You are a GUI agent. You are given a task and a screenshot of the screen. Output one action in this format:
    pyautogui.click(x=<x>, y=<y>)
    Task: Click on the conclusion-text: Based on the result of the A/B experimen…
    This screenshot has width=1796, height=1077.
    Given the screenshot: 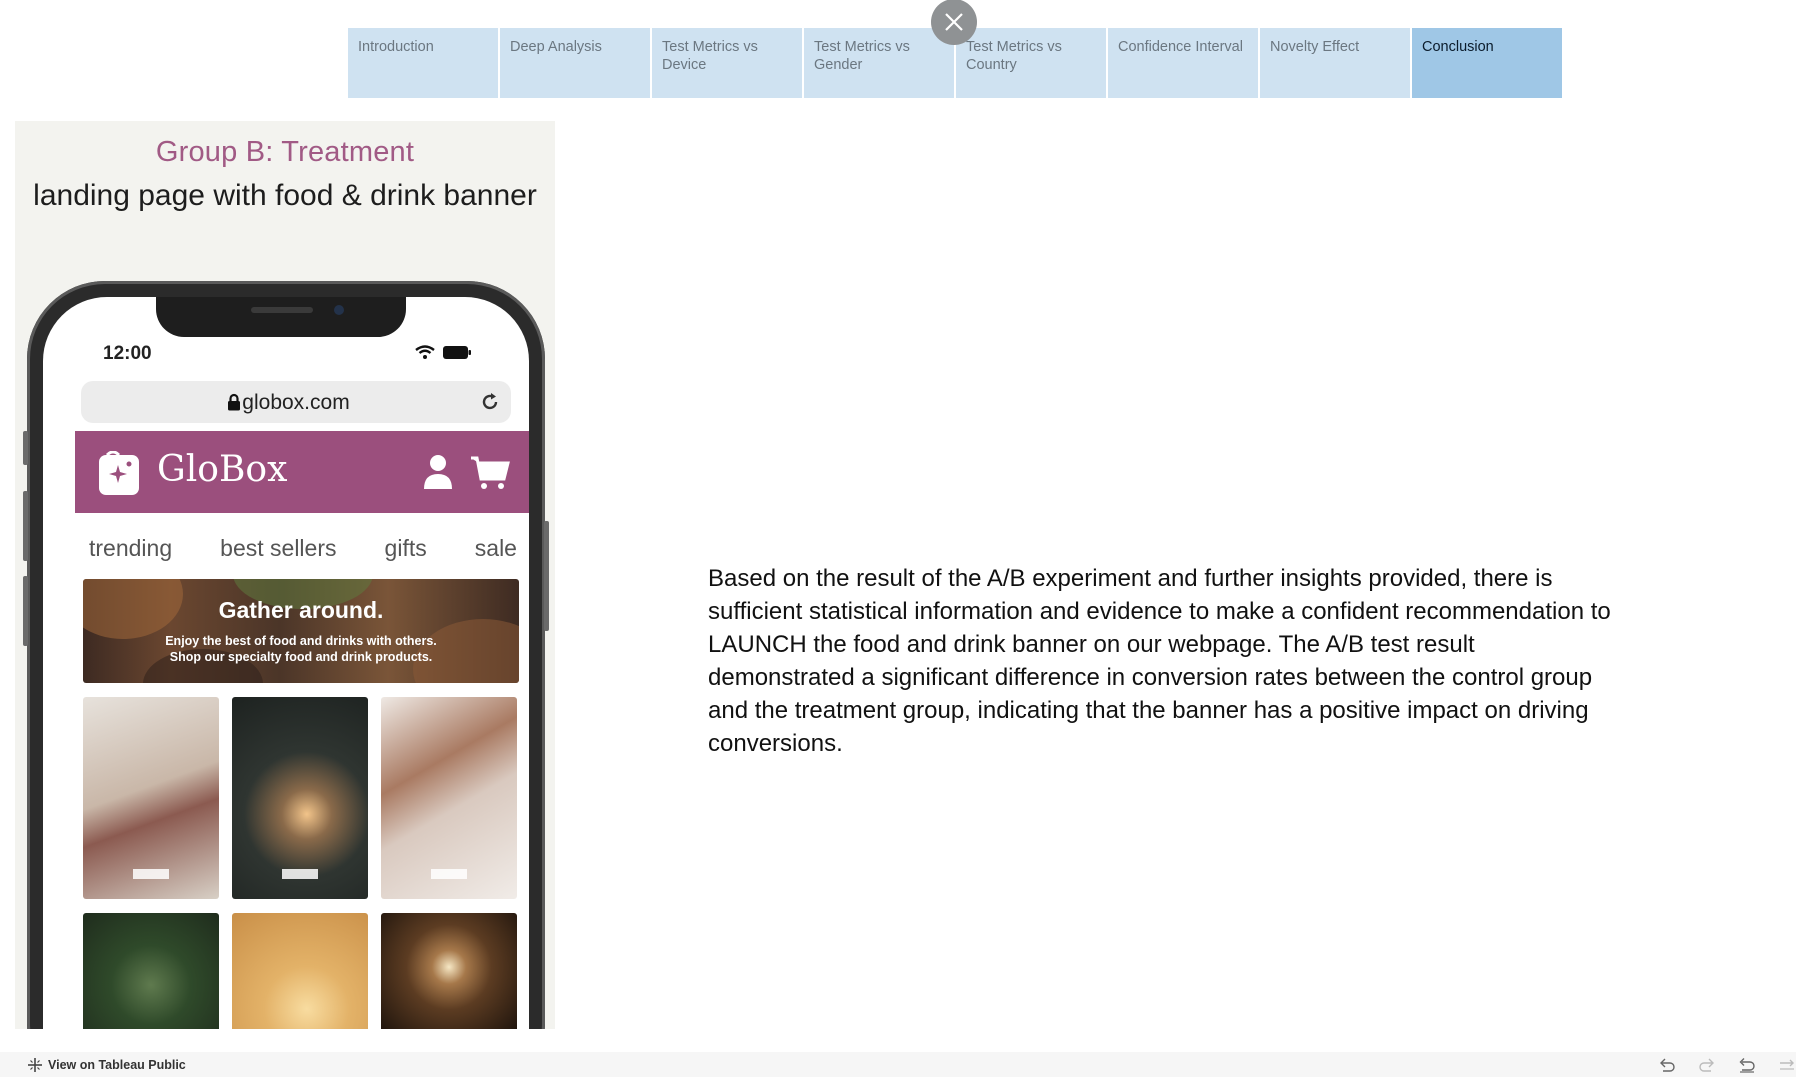 What is the action you would take?
    pyautogui.click(x=1159, y=661)
    